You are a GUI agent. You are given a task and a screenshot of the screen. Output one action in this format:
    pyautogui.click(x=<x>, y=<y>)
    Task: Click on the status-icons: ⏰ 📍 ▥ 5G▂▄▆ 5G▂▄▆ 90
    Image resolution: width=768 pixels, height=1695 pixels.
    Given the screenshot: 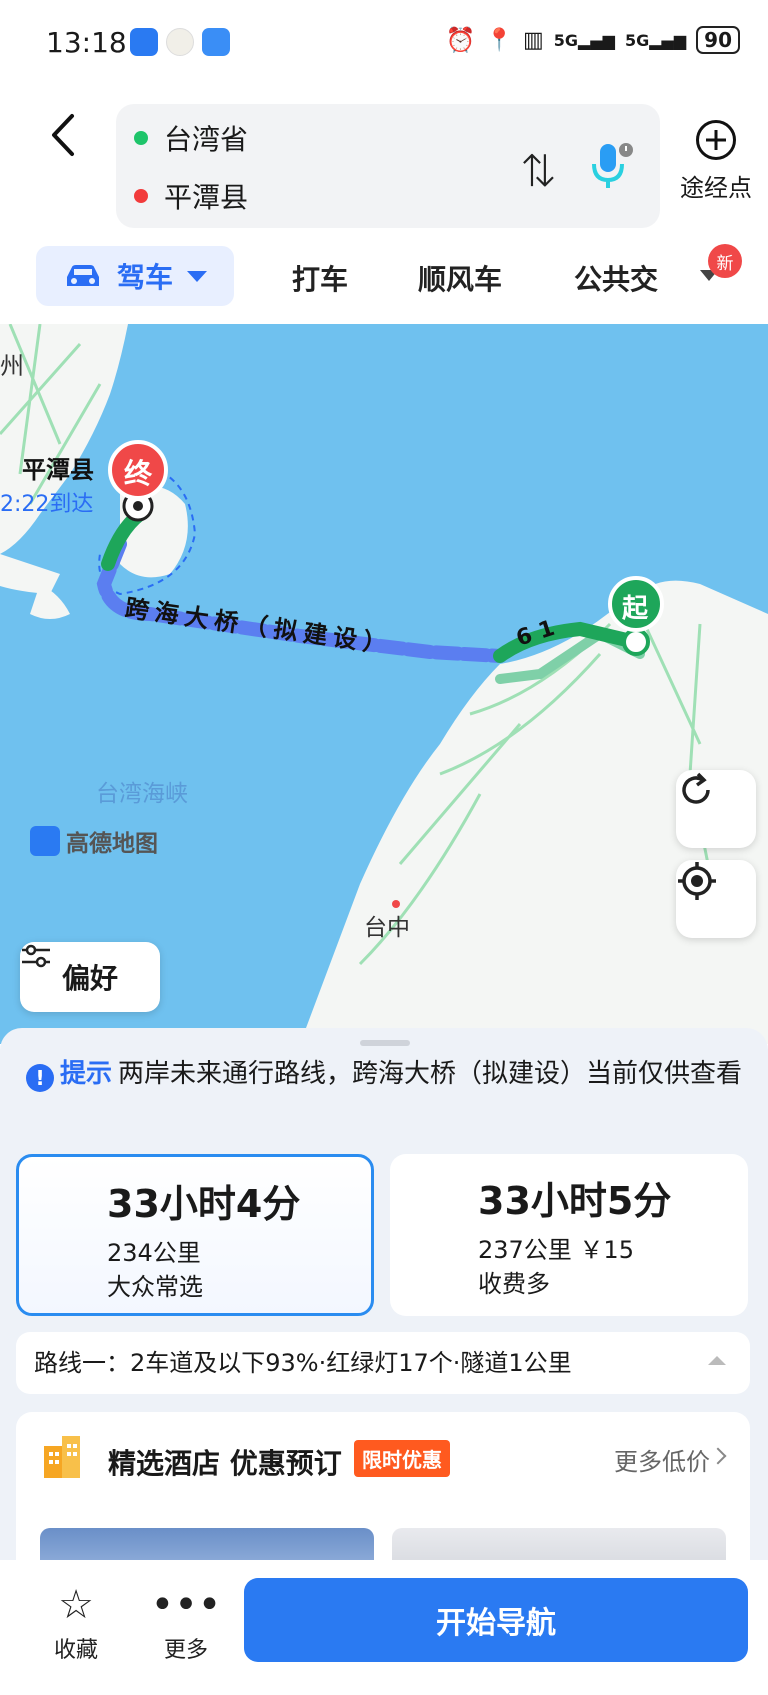 What is the action you would take?
    pyautogui.click(x=593, y=40)
    